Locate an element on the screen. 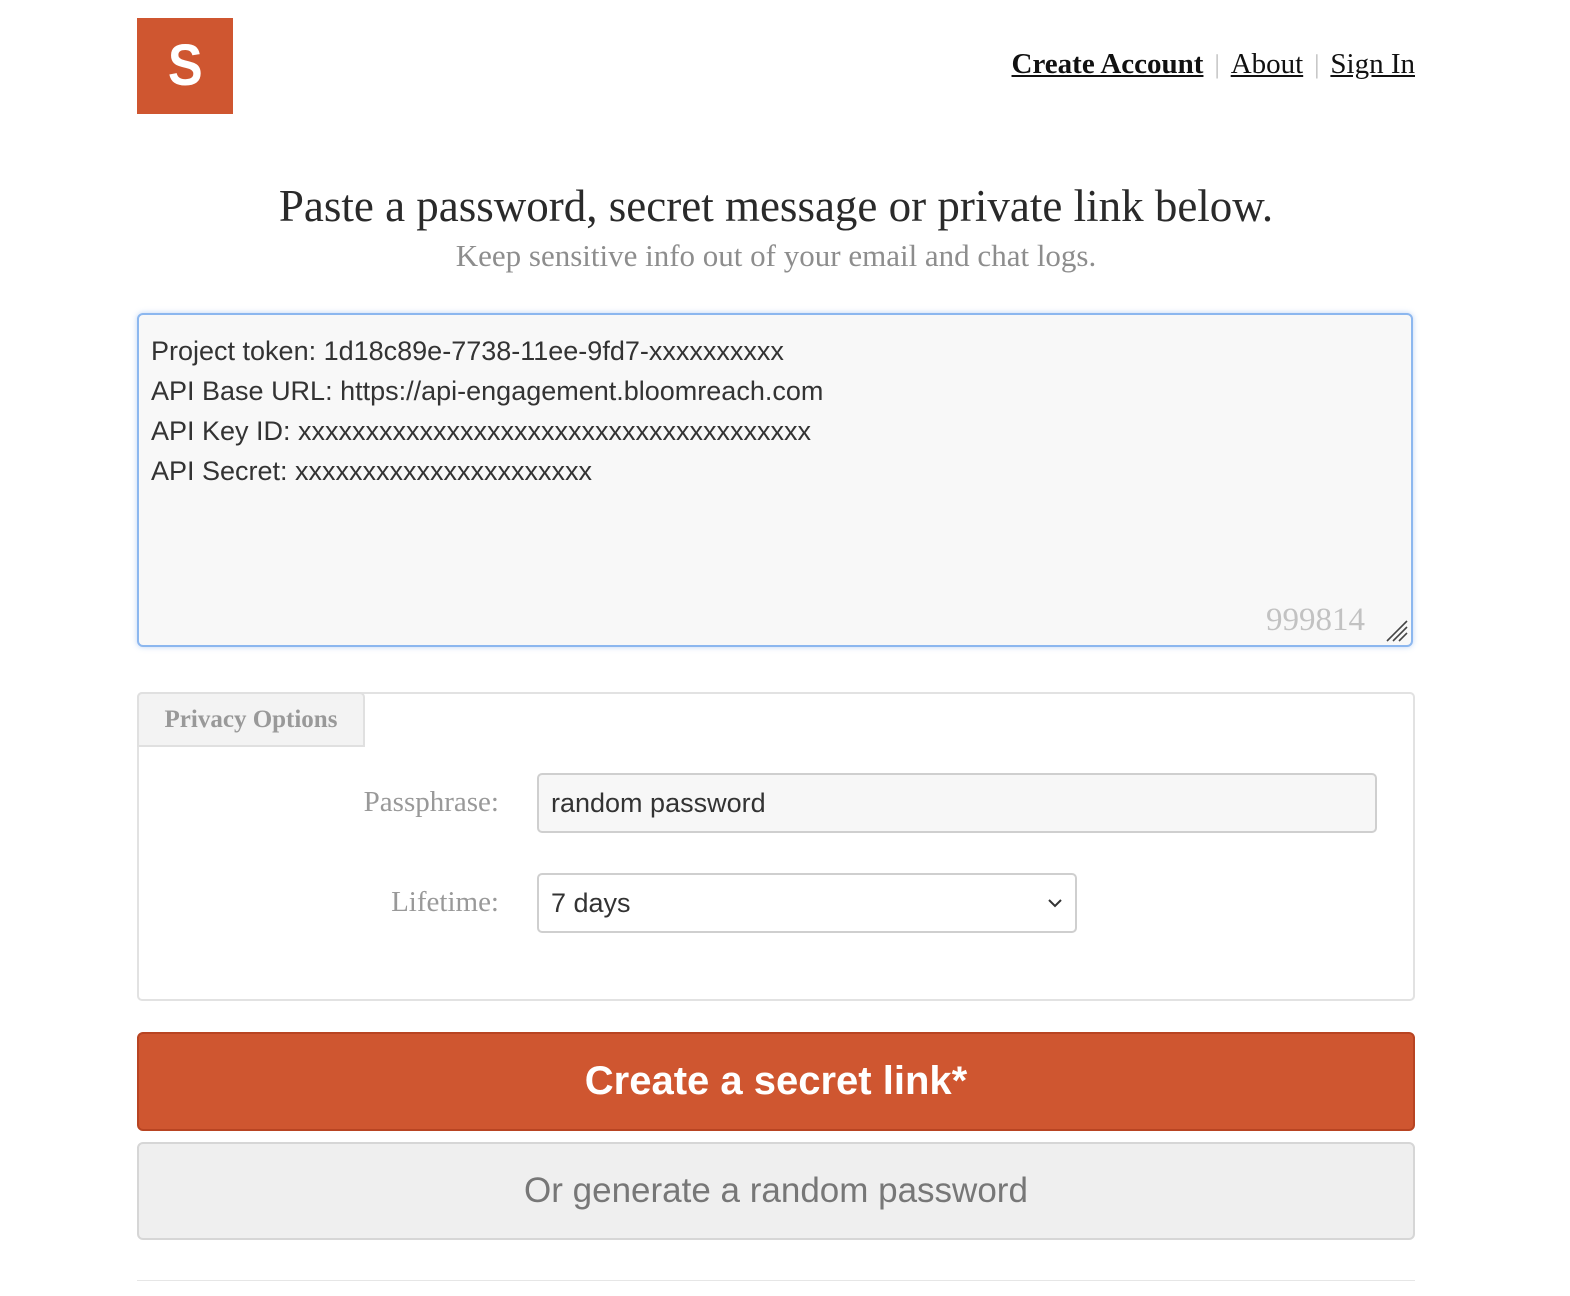 The height and width of the screenshot is (1296, 1570). privacy-options-tab: Privacy Options is located at coordinates (251, 719).